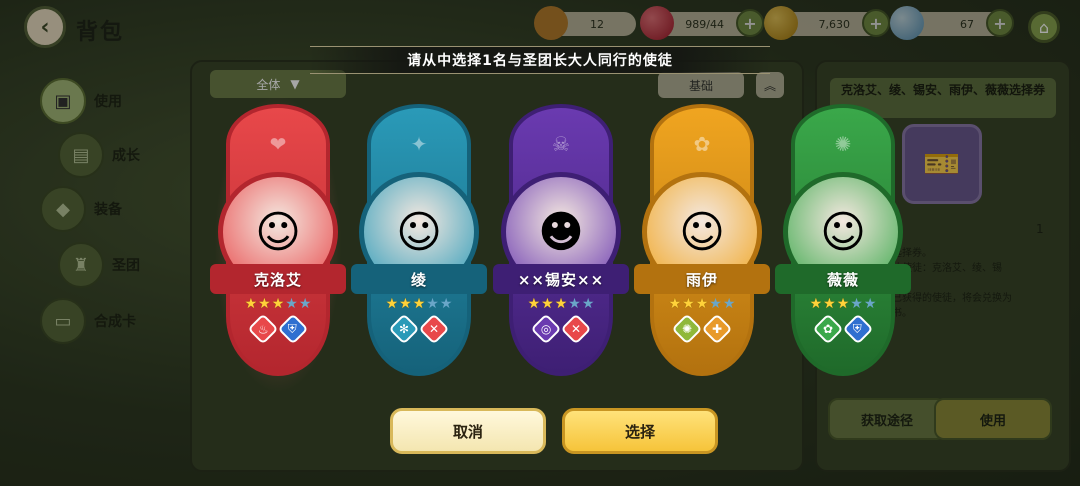 Image resolution: width=1080 pixels, height=486 pixels. Describe the element at coordinates (419, 242) in the screenshot. I see `character-card: ✦ ☺ 绫 ★ ★ ★ ★ ★ ✻ ✕` at that location.